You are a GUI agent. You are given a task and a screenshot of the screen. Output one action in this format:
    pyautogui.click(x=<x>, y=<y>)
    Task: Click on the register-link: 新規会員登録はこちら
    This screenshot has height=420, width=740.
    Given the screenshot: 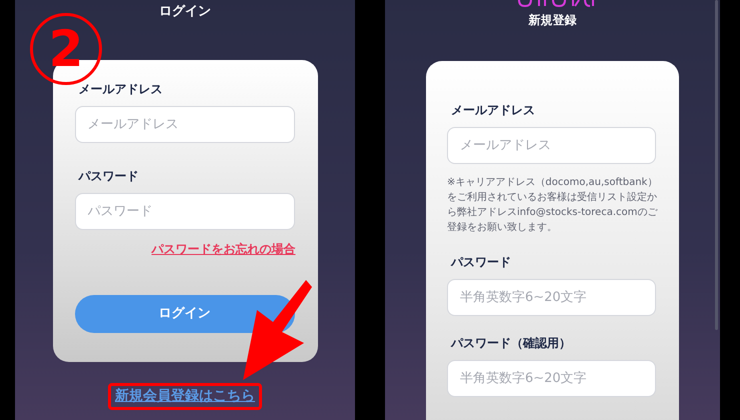 What is the action you would take?
    pyautogui.click(x=185, y=396)
    